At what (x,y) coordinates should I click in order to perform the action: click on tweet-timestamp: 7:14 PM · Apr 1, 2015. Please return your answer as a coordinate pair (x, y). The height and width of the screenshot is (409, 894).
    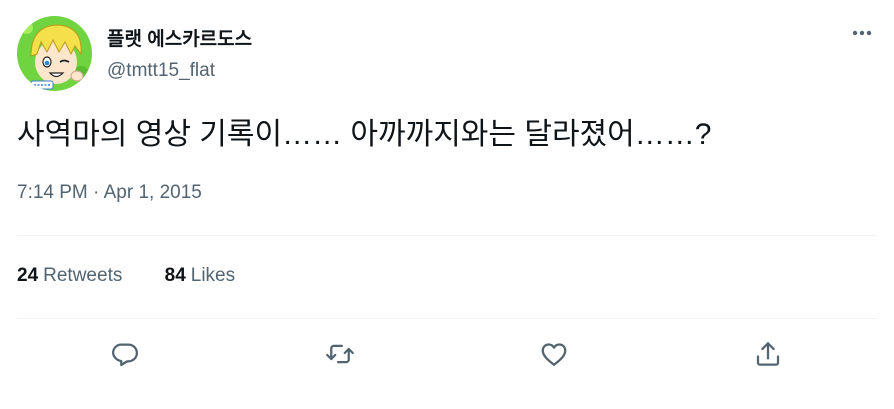
    Looking at the image, I should click on (109, 193).